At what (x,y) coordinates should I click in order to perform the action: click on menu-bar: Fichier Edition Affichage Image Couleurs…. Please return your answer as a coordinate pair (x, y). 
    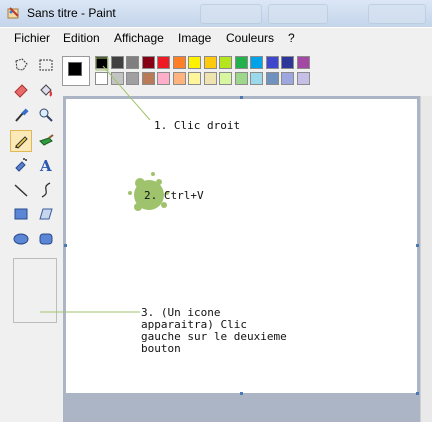
    Looking at the image, I should click on (216, 38).